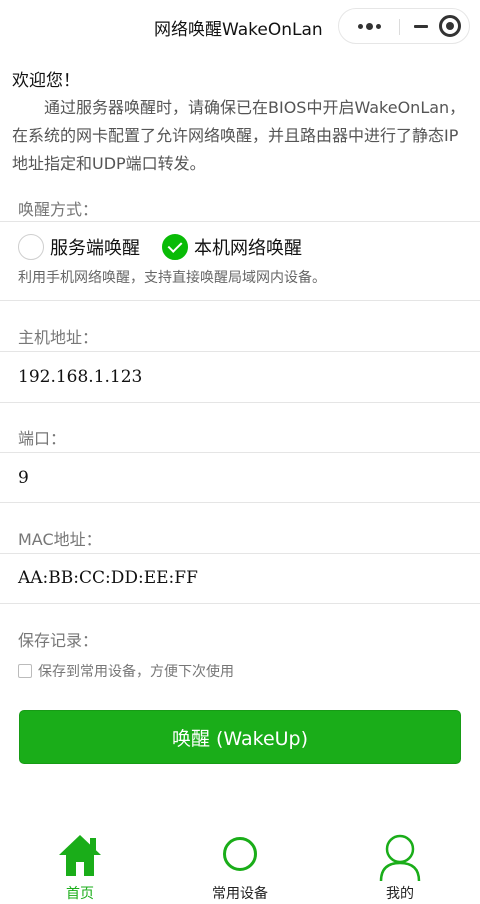  I want to click on save-checkbox-row: 保存到常用设备，方便下次使用, so click(126, 671).